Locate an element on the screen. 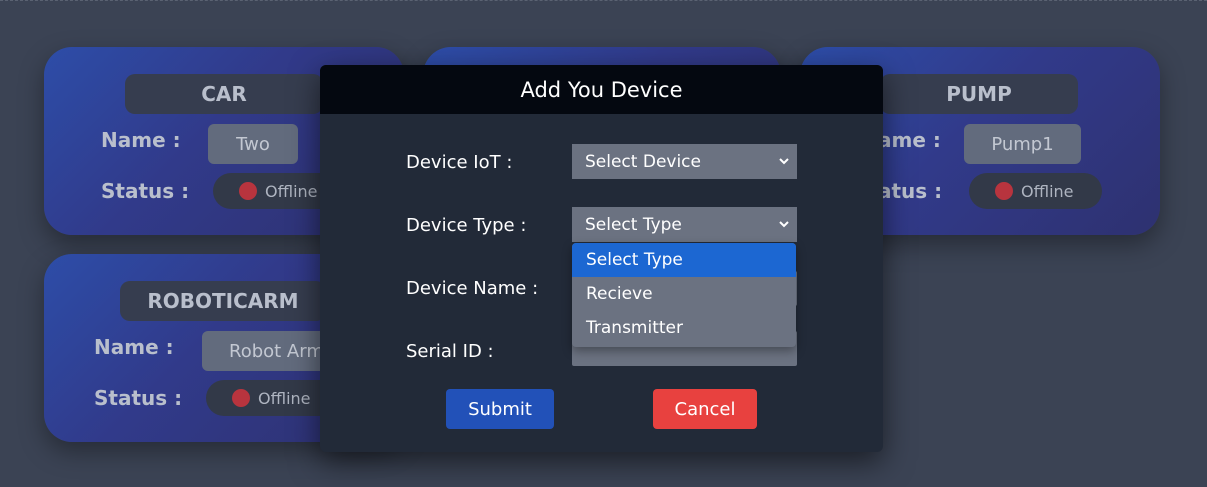  card-title: PUMP is located at coordinates (979, 94).